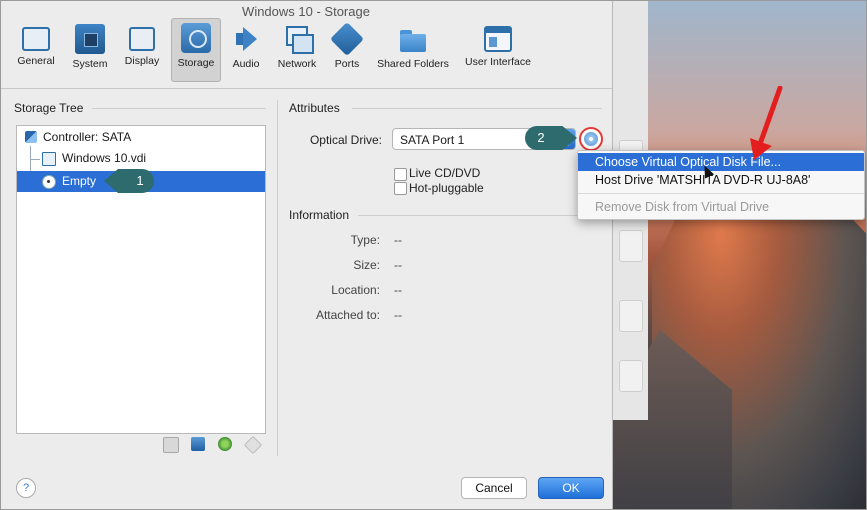 This screenshot has width=867, height=510. Describe the element at coordinates (347, 64) in the screenshot. I see `toolbar-ports-label: Ports` at that location.